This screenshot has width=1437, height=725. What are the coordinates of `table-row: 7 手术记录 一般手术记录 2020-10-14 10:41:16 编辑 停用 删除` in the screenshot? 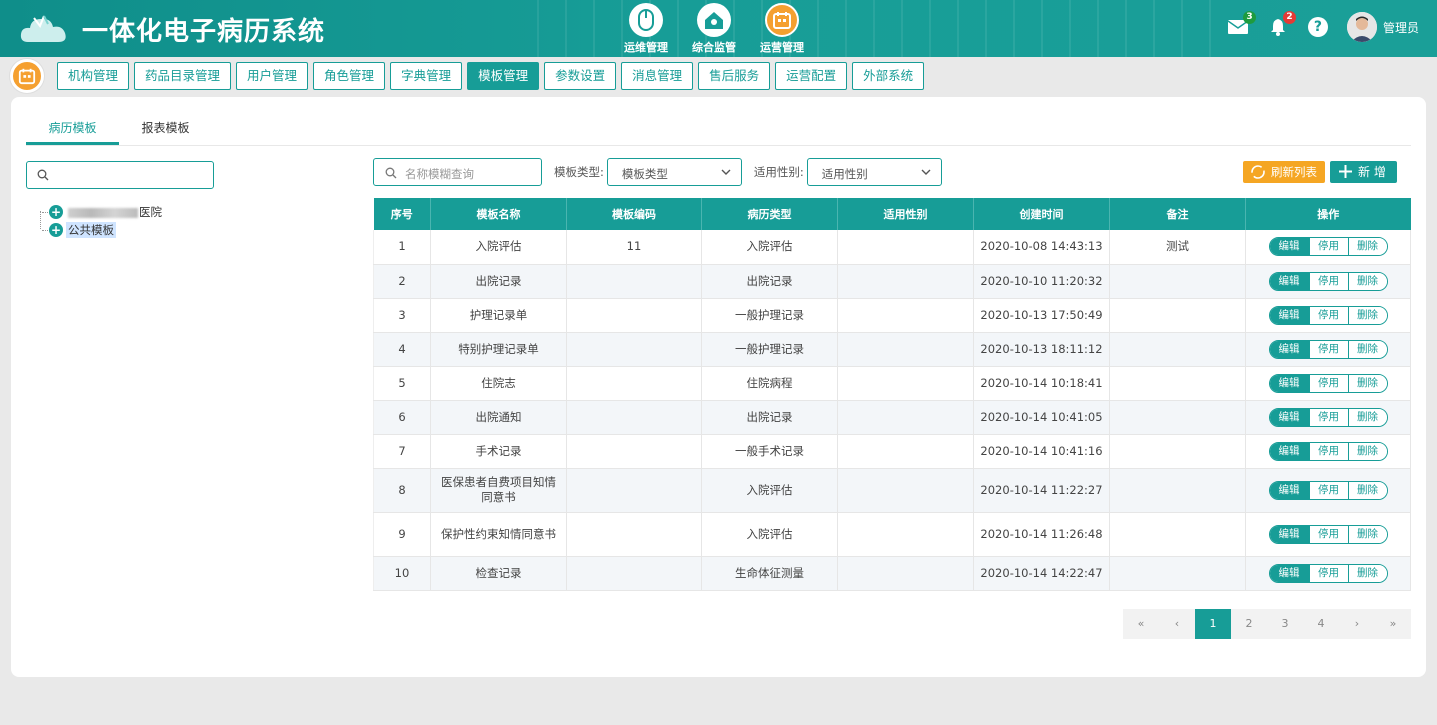 It's located at (892, 451).